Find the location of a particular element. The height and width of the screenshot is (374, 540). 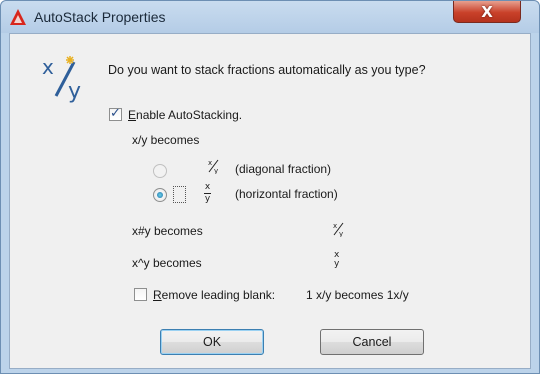

diagonal-fraction-radio is located at coordinates (160, 171).